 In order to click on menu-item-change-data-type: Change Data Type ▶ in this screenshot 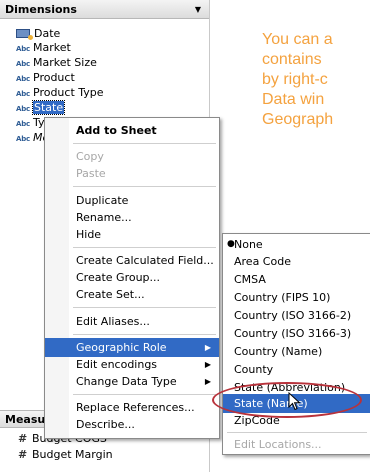, I will do `click(132, 381)`.